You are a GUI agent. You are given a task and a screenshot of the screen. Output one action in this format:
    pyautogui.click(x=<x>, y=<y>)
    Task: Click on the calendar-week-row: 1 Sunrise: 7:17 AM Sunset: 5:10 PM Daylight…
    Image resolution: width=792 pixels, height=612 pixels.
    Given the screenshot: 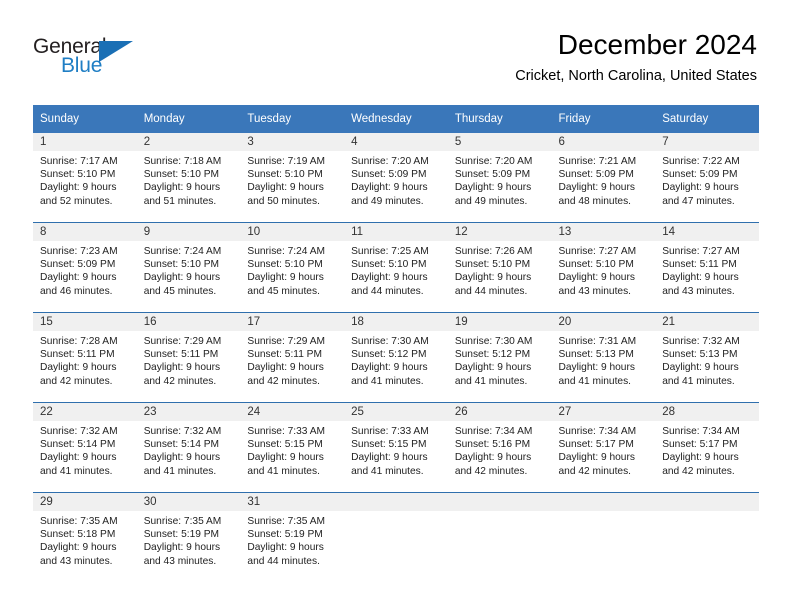 What is the action you would take?
    pyautogui.click(x=396, y=178)
    